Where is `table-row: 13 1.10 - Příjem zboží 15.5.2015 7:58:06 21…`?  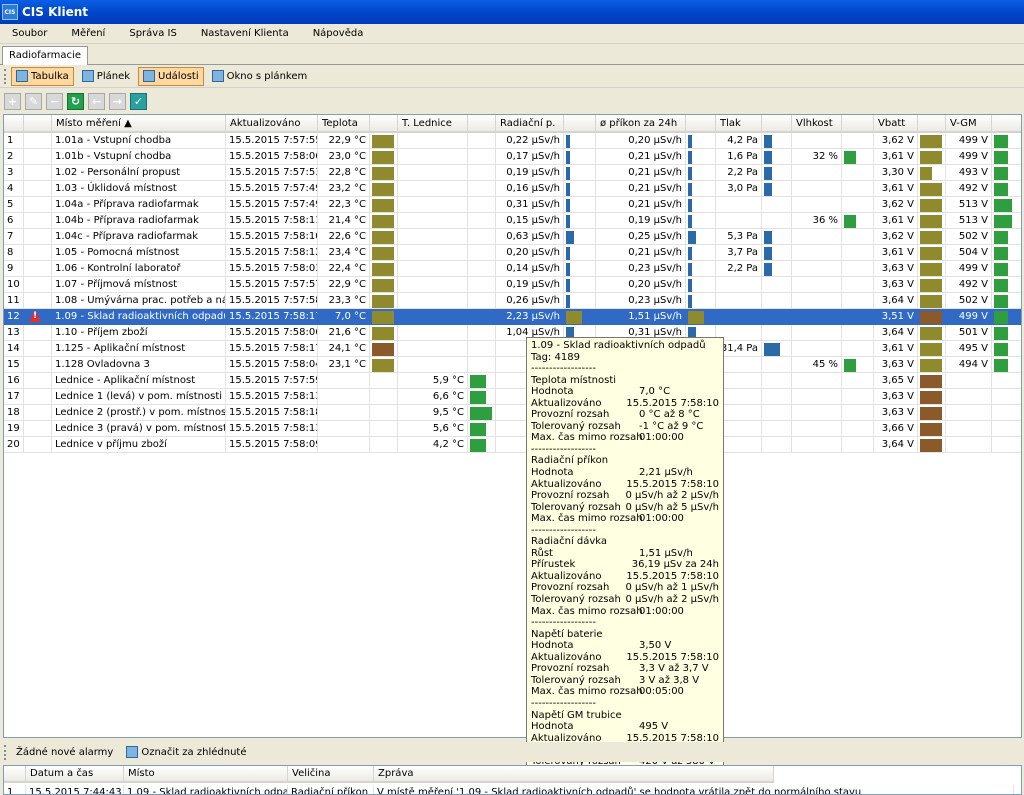 table-row: 13 1.10 - Příjem zboží 15.5.2015 7:58:06 21… is located at coordinates (512, 333).